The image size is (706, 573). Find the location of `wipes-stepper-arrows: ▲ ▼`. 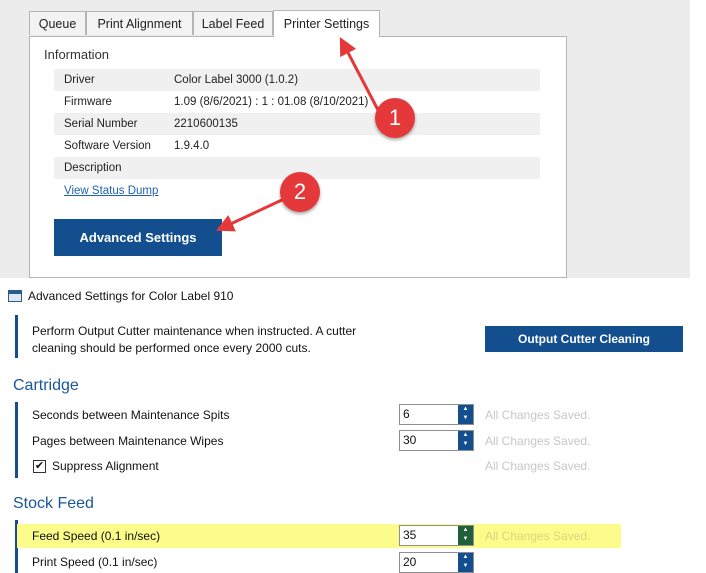

wipes-stepper-arrows: ▲ ▼ is located at coordinates (465, 440).